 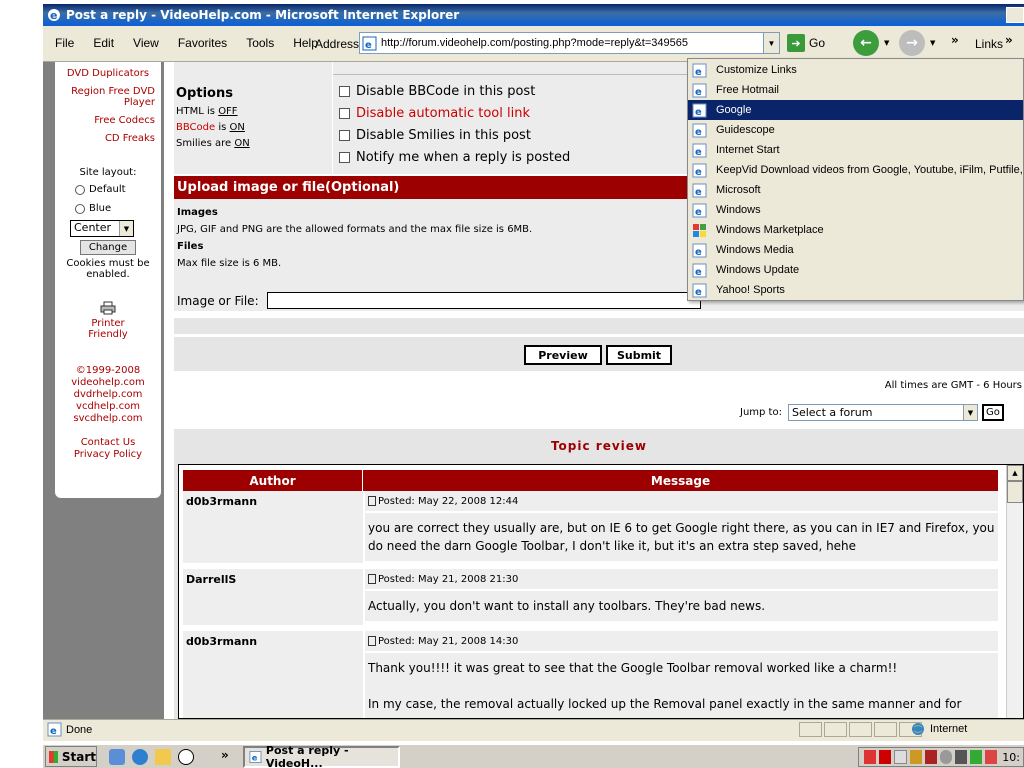 I want to click on submit-button: Submit, so click(x=639, y=355).